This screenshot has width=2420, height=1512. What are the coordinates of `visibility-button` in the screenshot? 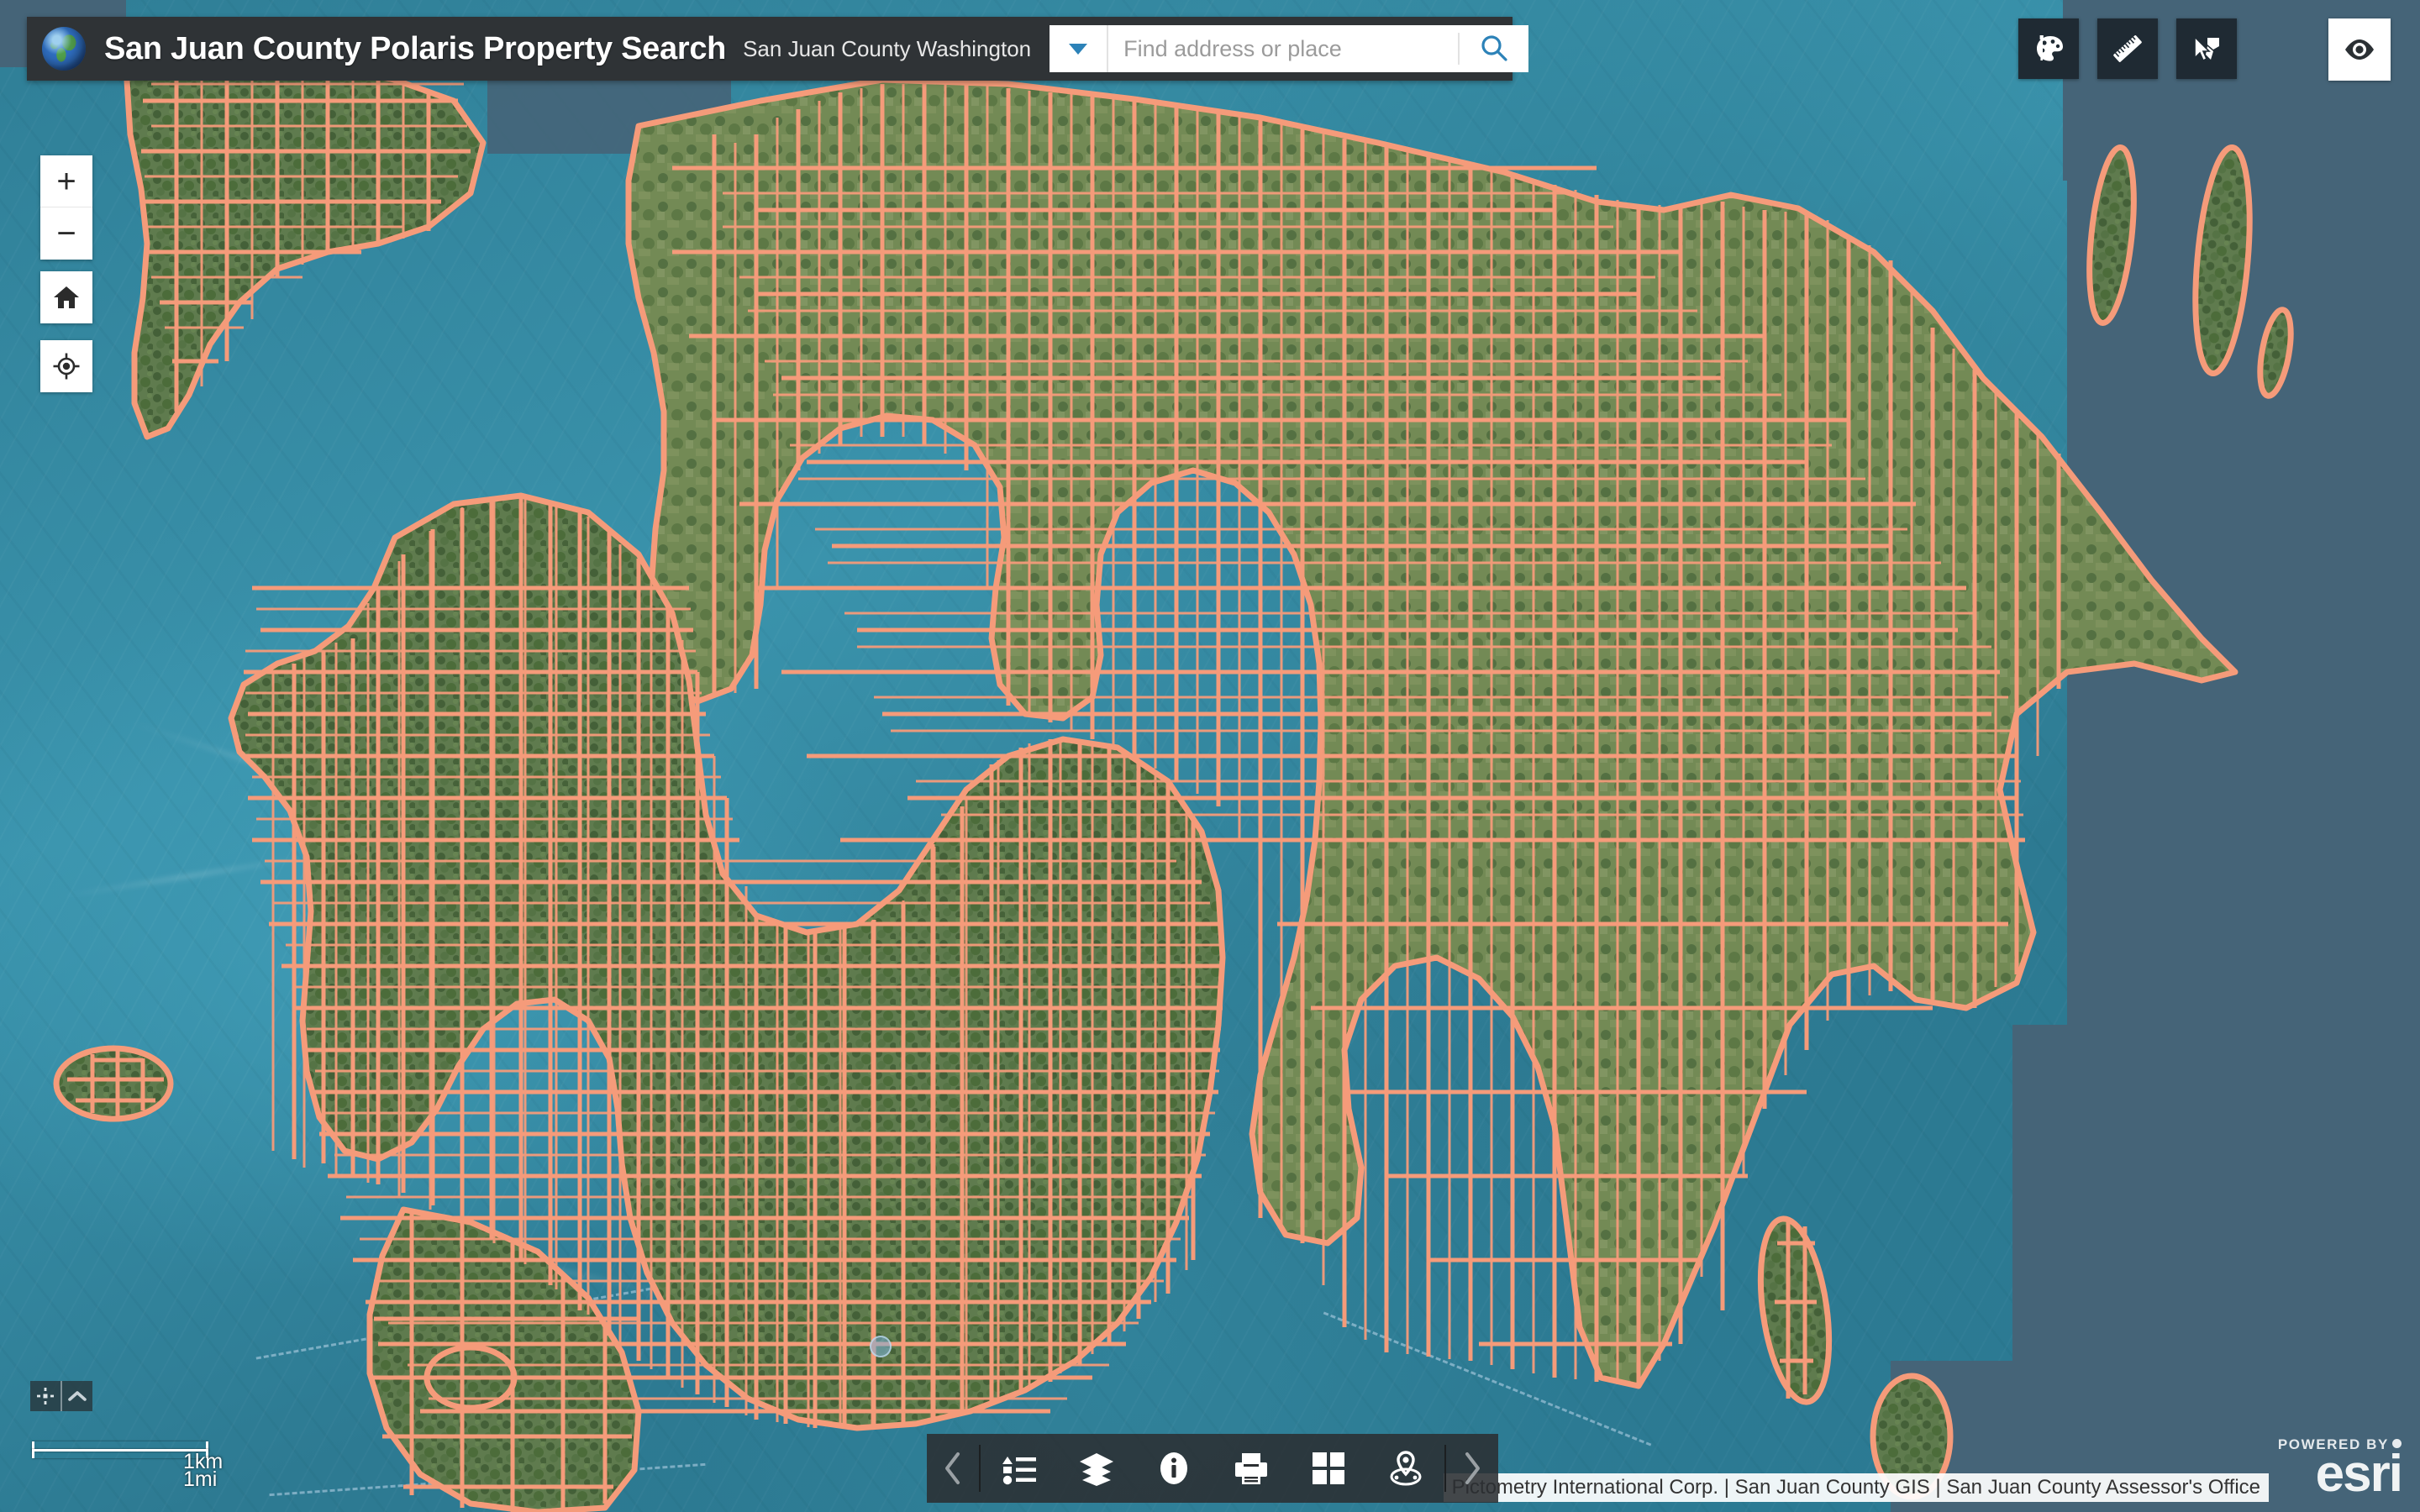 It's located at (2359, 49).